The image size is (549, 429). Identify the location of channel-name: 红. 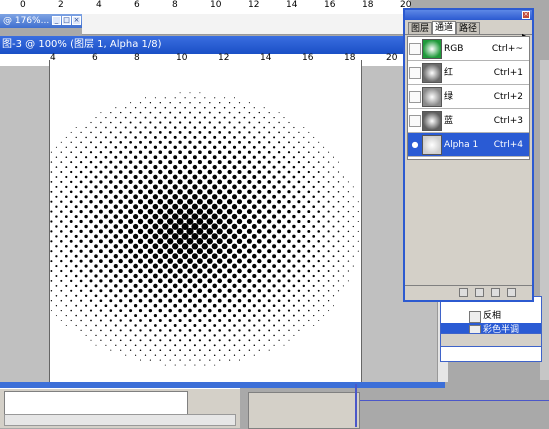
(449, 73).